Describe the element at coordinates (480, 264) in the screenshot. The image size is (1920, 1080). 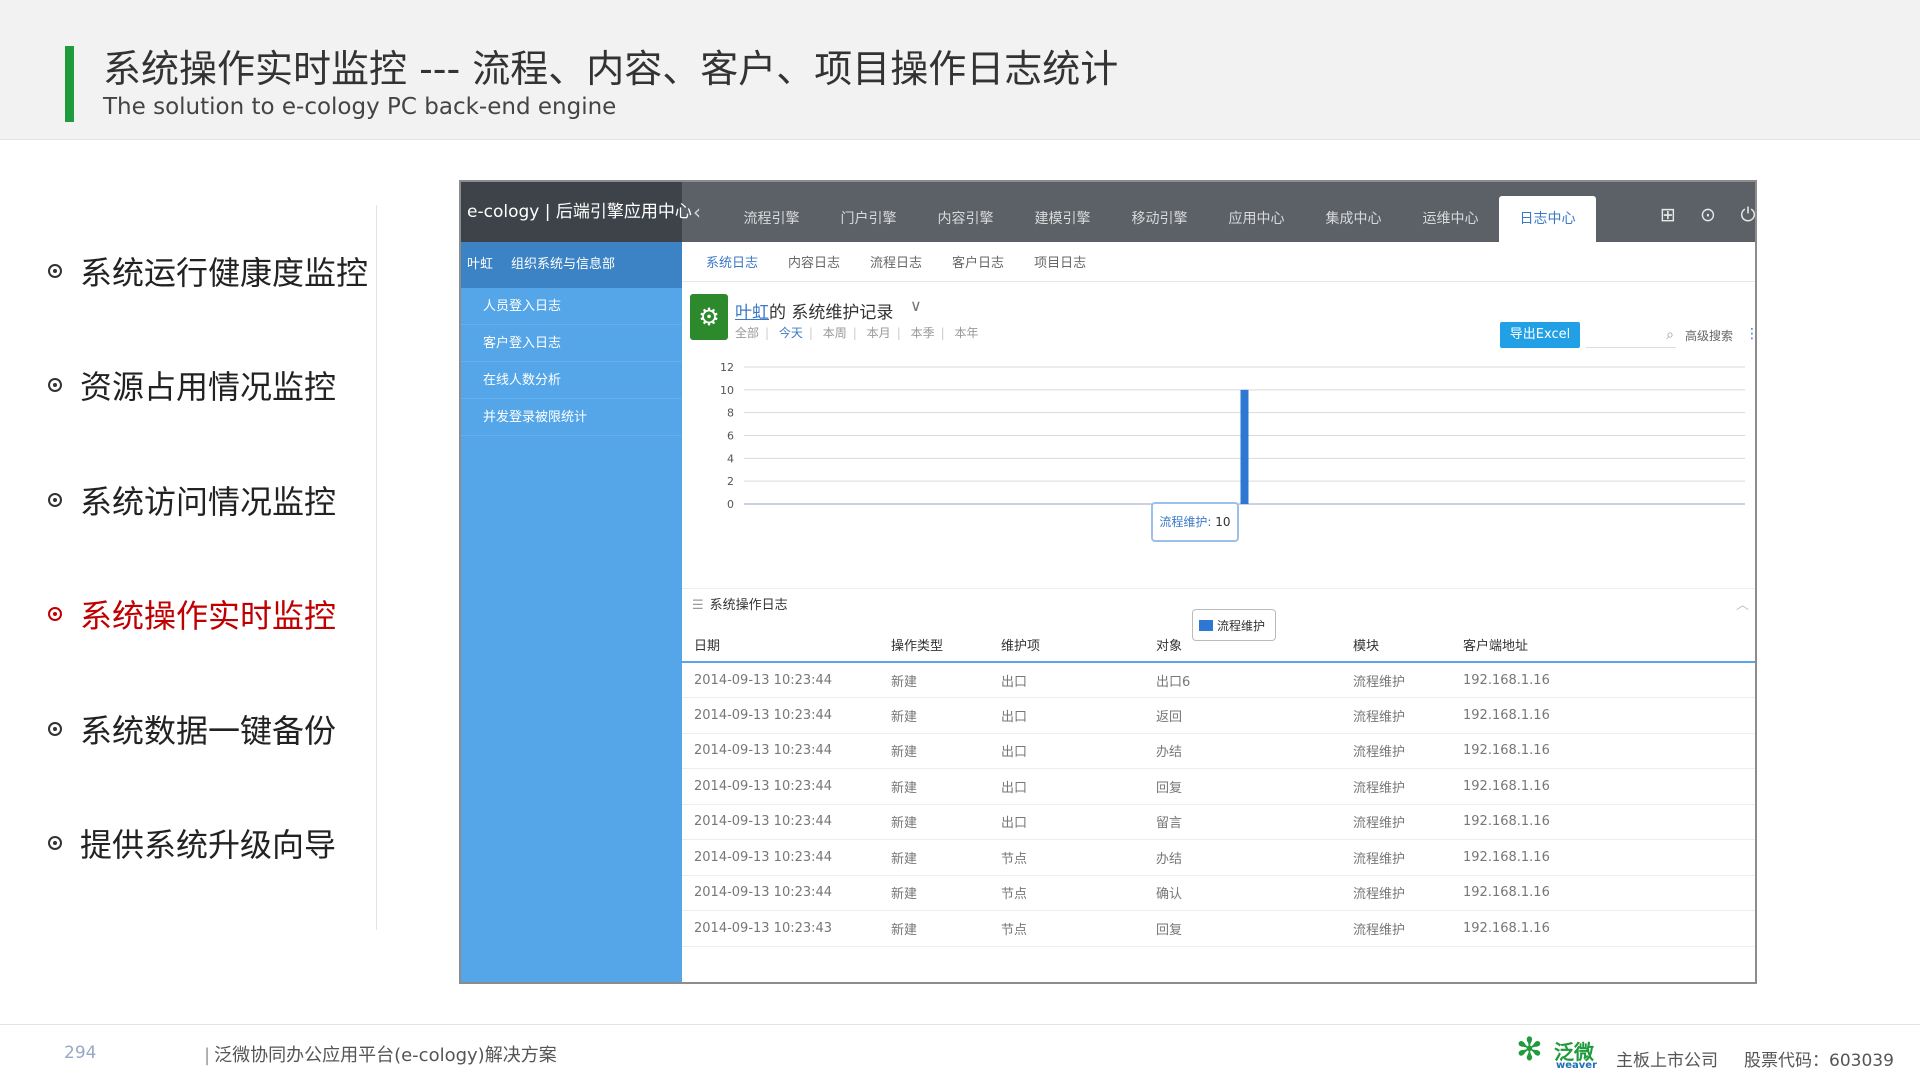
I see `sidebar-user-name: 叶虹` at that location.